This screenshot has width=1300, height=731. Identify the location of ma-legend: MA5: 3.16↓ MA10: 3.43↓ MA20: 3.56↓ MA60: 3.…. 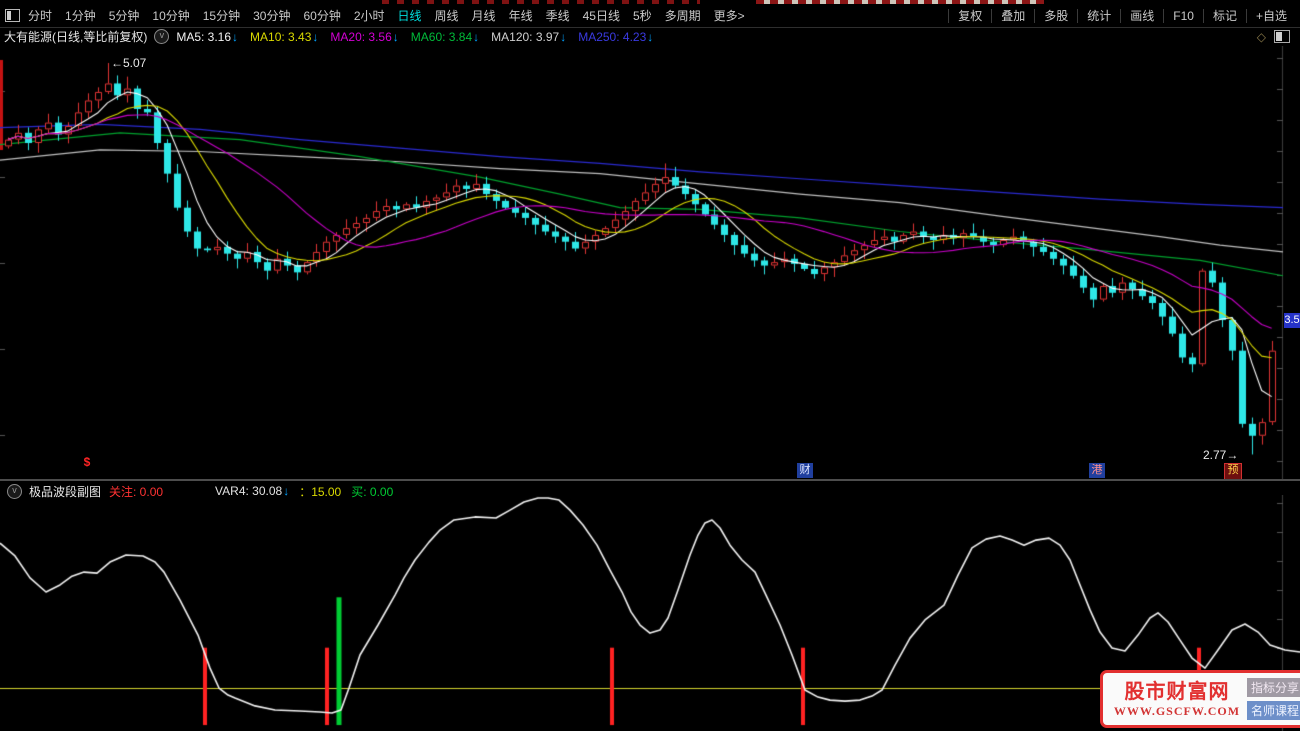
(414, 37).